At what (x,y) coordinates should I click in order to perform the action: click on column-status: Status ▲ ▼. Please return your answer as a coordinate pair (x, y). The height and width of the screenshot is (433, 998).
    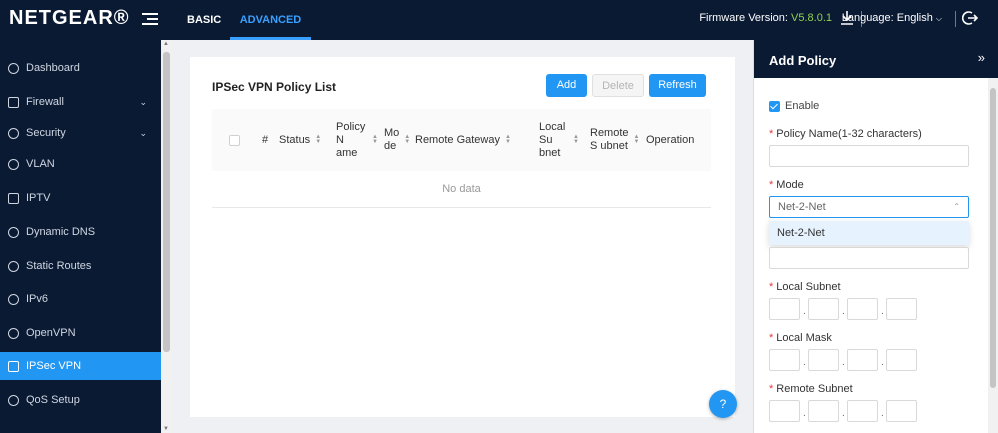
    Looking at the image, I should click on (300, 140).